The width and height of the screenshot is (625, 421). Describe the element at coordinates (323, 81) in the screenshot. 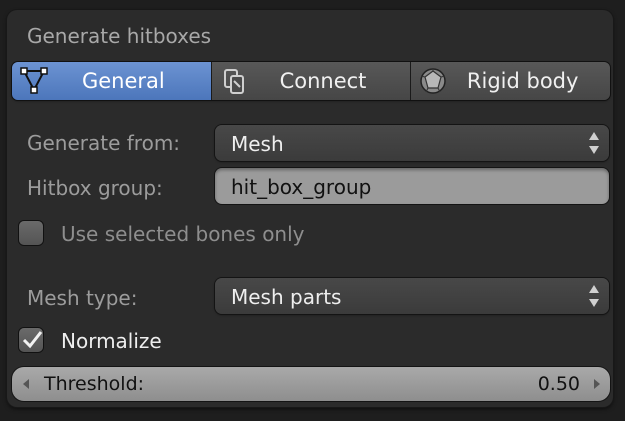

I see `tab-connect-label: Connect` at that location.